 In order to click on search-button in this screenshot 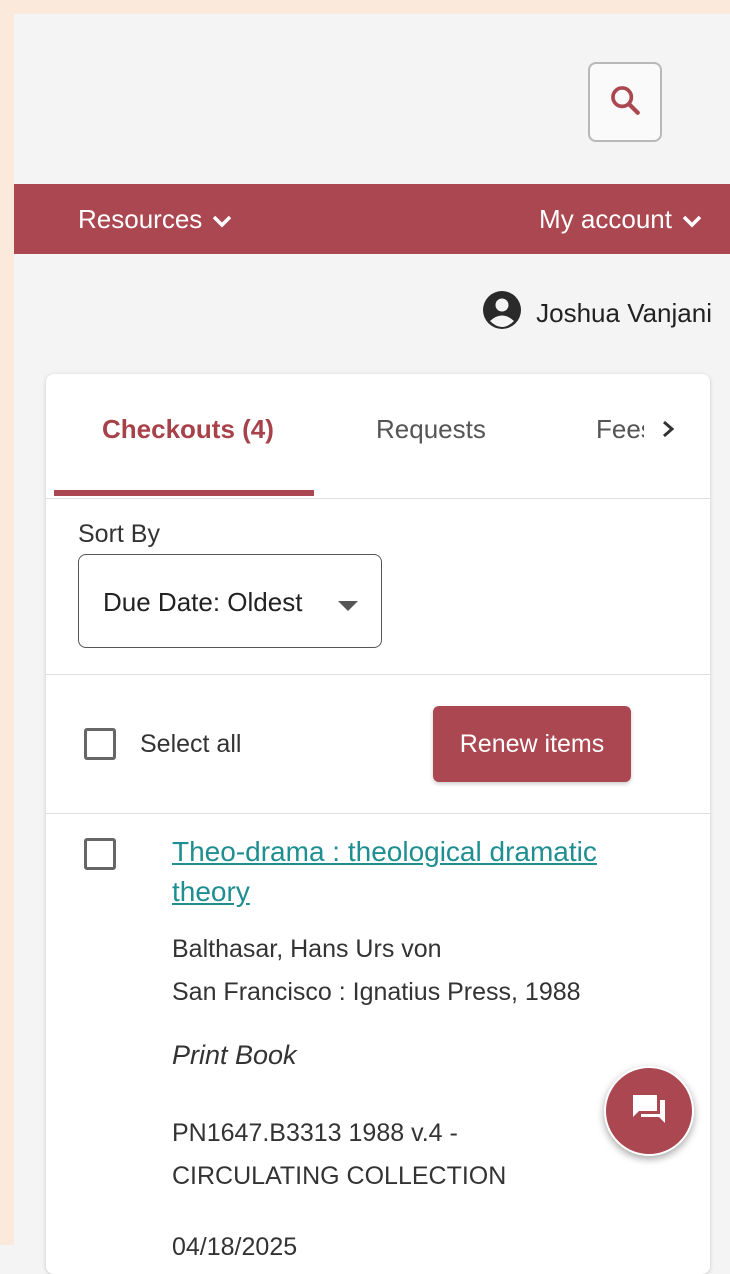, I will do `click(625, 102)`.